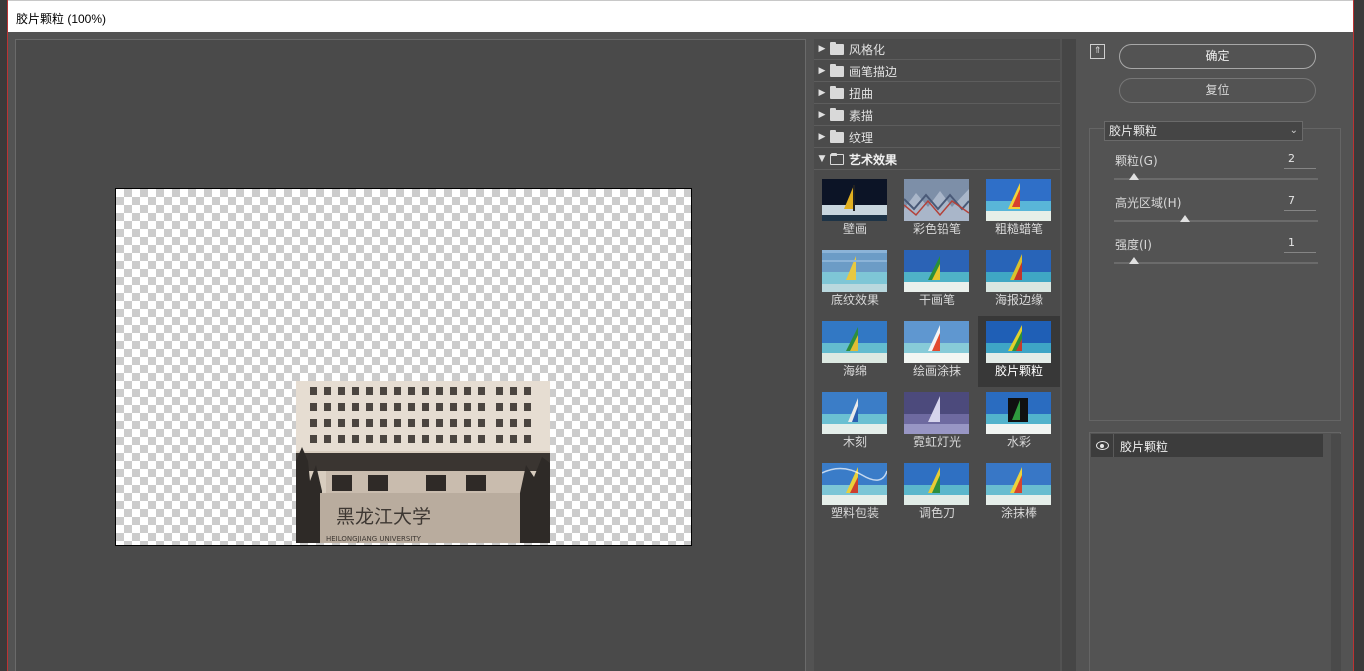 Image resolution: width=1364 pixels, height=671 pixels. What do you see at coordinates (937, 159) in the screenshot?
I see `category-artistic: ▼ 艺术效果` at bounding box center [937, 159].